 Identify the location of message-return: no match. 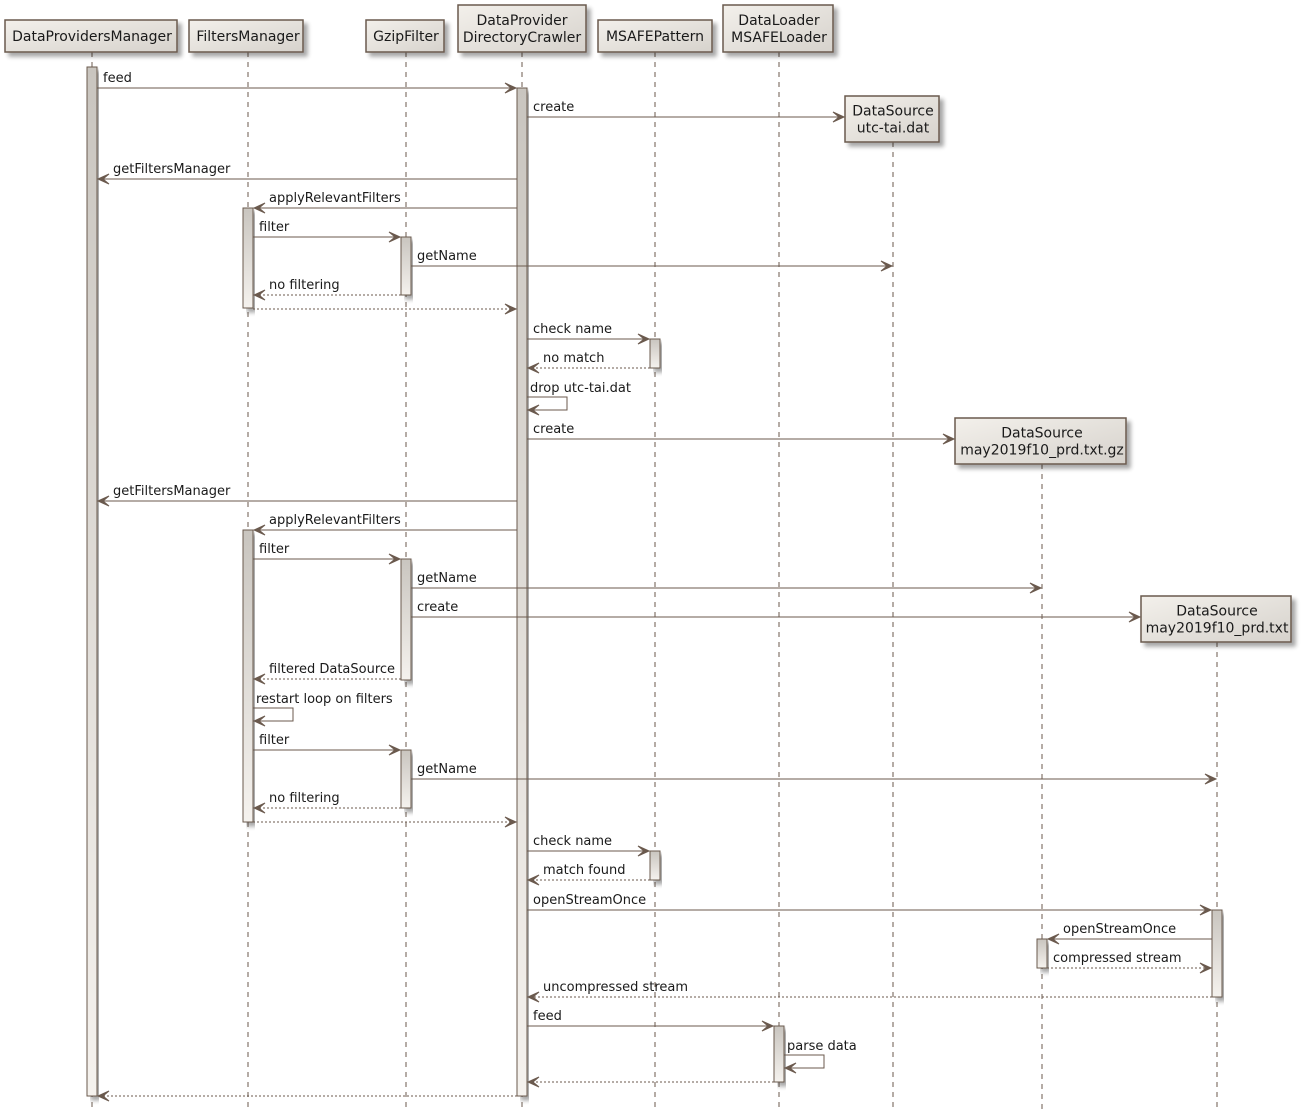
(588, 362).